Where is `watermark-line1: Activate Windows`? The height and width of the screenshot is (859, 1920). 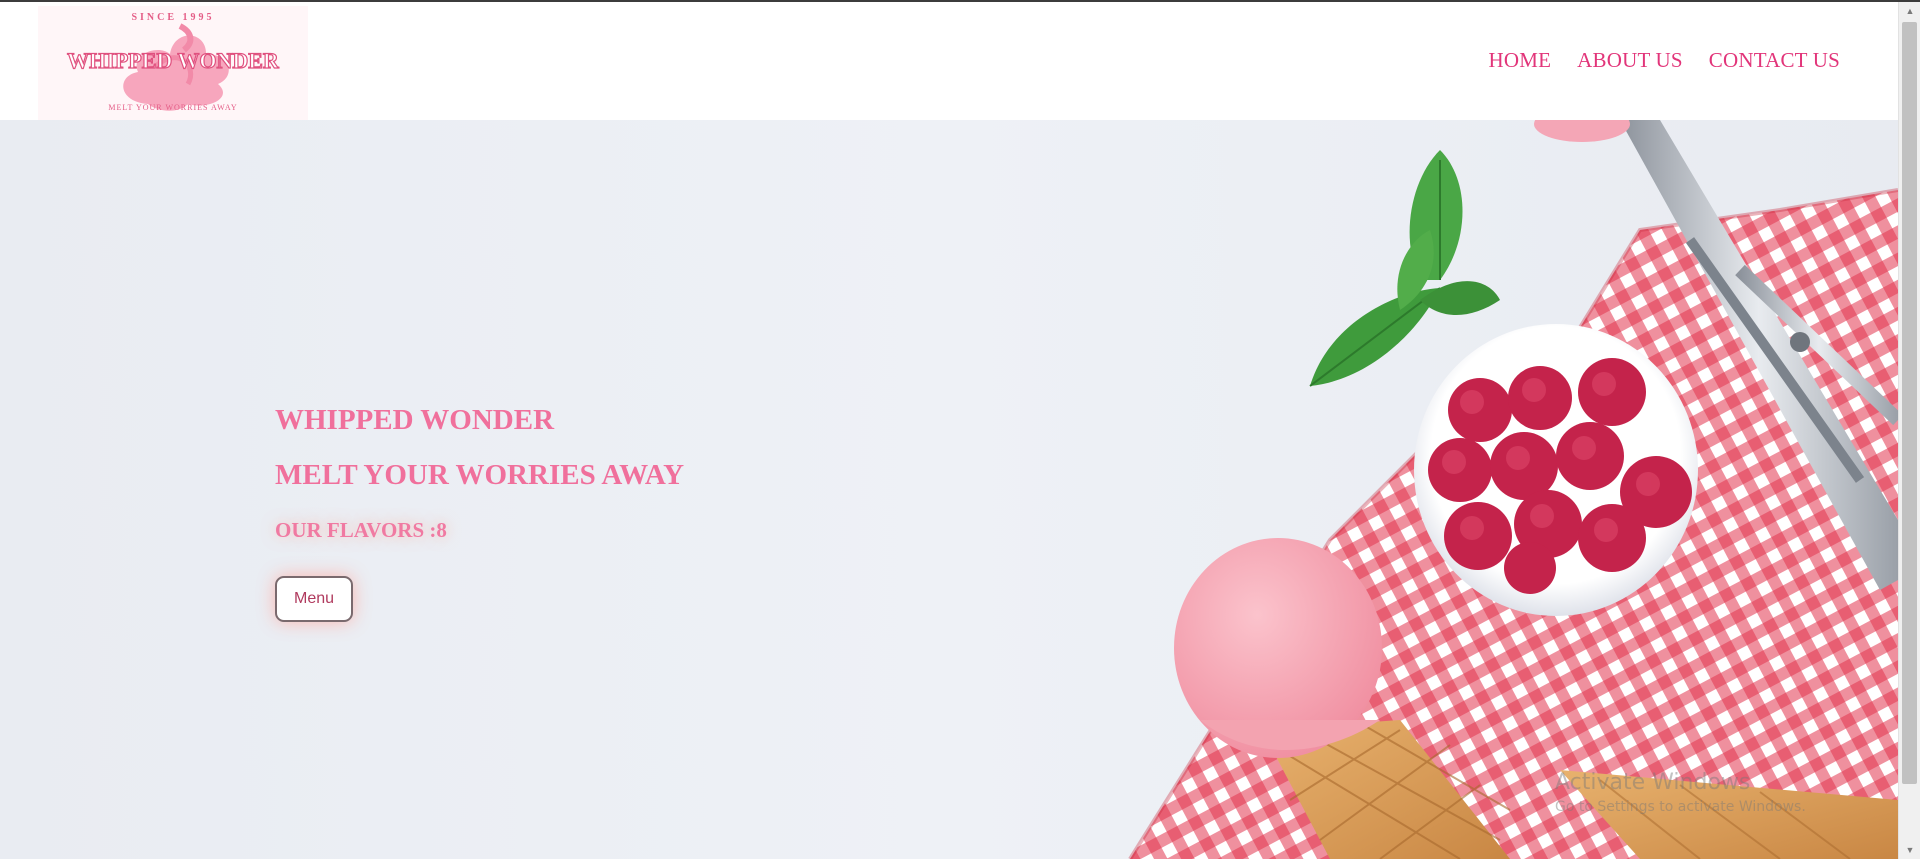
watermark-line1: Activate Windows is located at coordinates (1653, 782).